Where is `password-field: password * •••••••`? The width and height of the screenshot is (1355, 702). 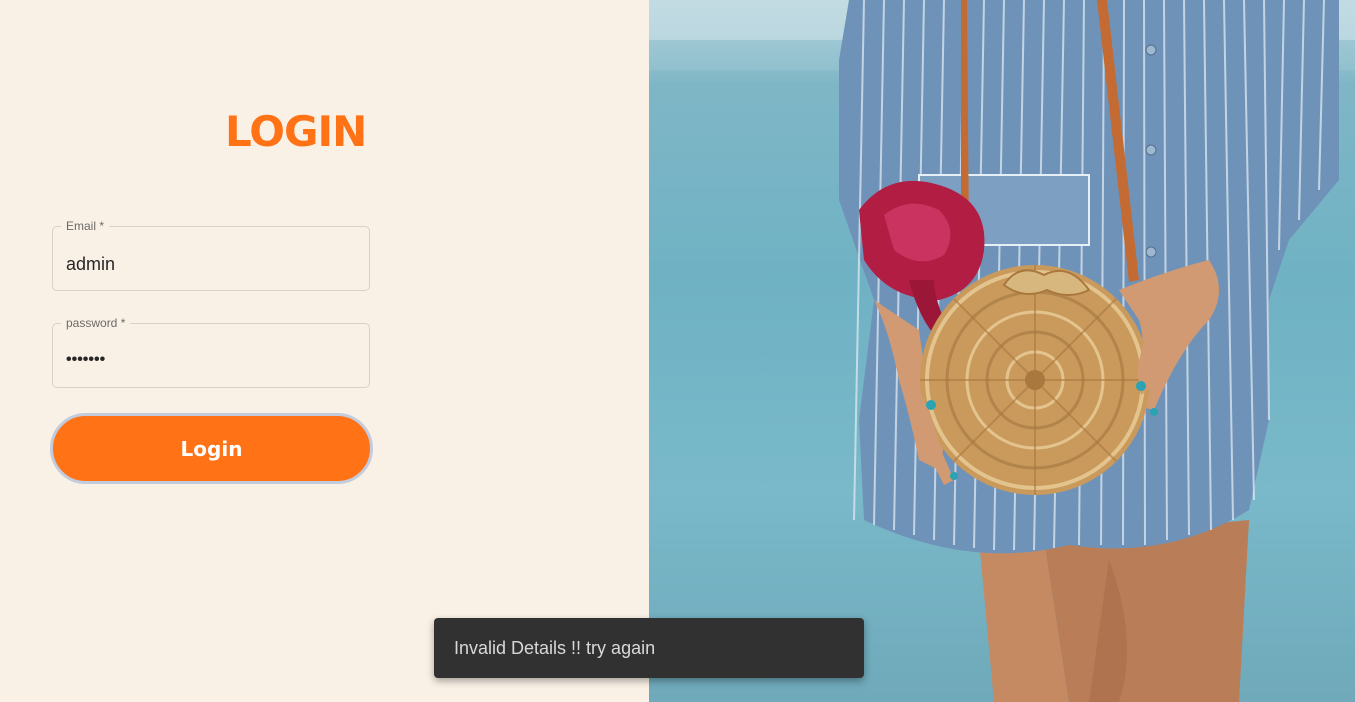
password-field: password * ••••••• is located at coordinates (211, 352).